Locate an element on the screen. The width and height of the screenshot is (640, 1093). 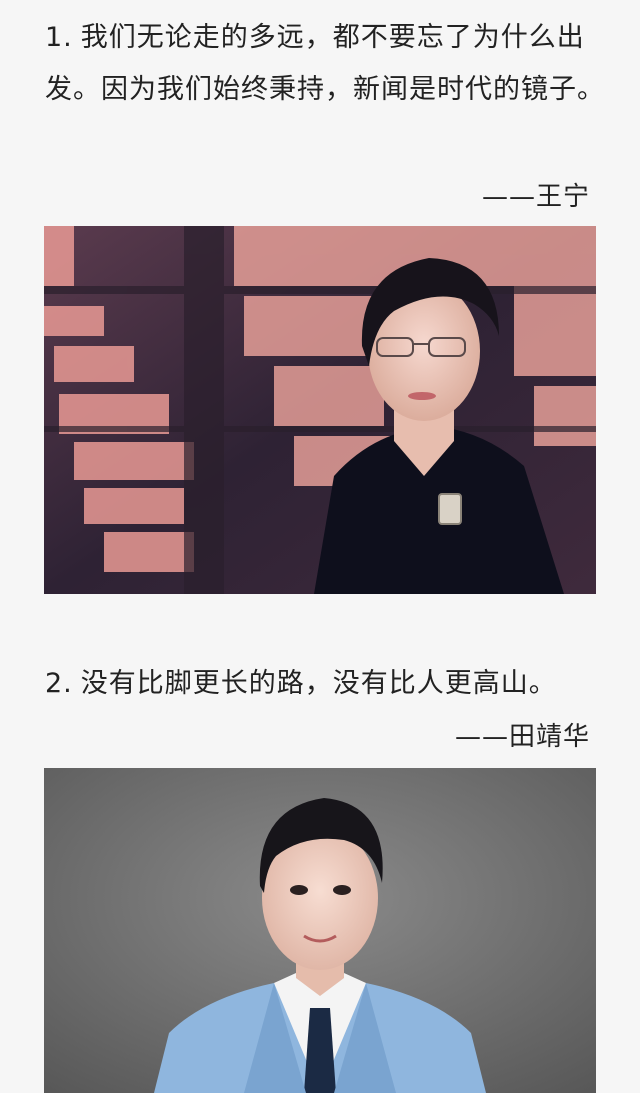
quote-2-number: 2. is located at coordinates (59, 683).